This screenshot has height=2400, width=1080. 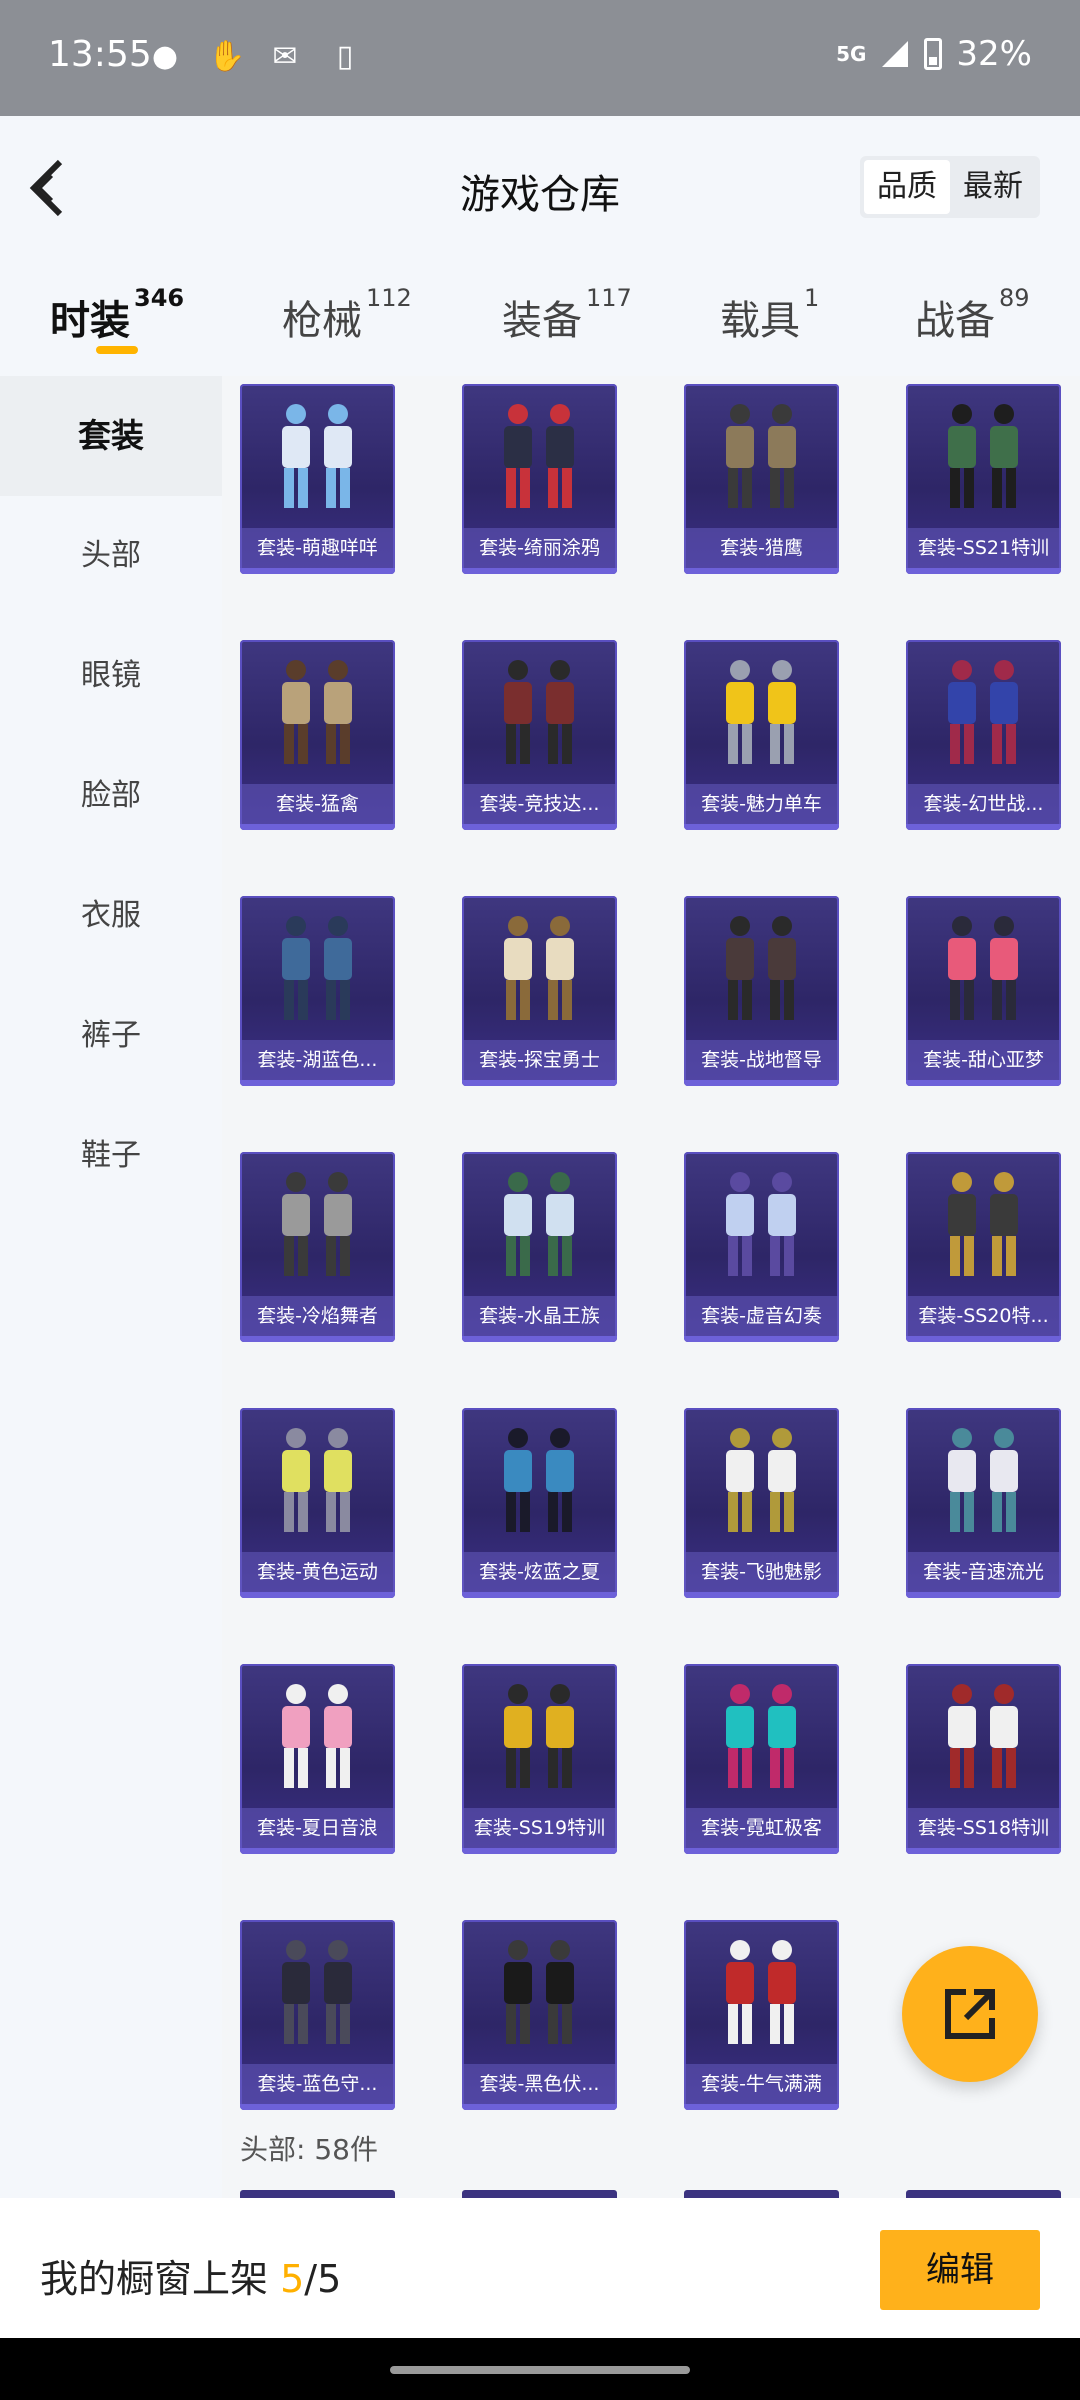 I want to click on item-card: 套装-虚音幻奏, so click(x=761, y=1247).